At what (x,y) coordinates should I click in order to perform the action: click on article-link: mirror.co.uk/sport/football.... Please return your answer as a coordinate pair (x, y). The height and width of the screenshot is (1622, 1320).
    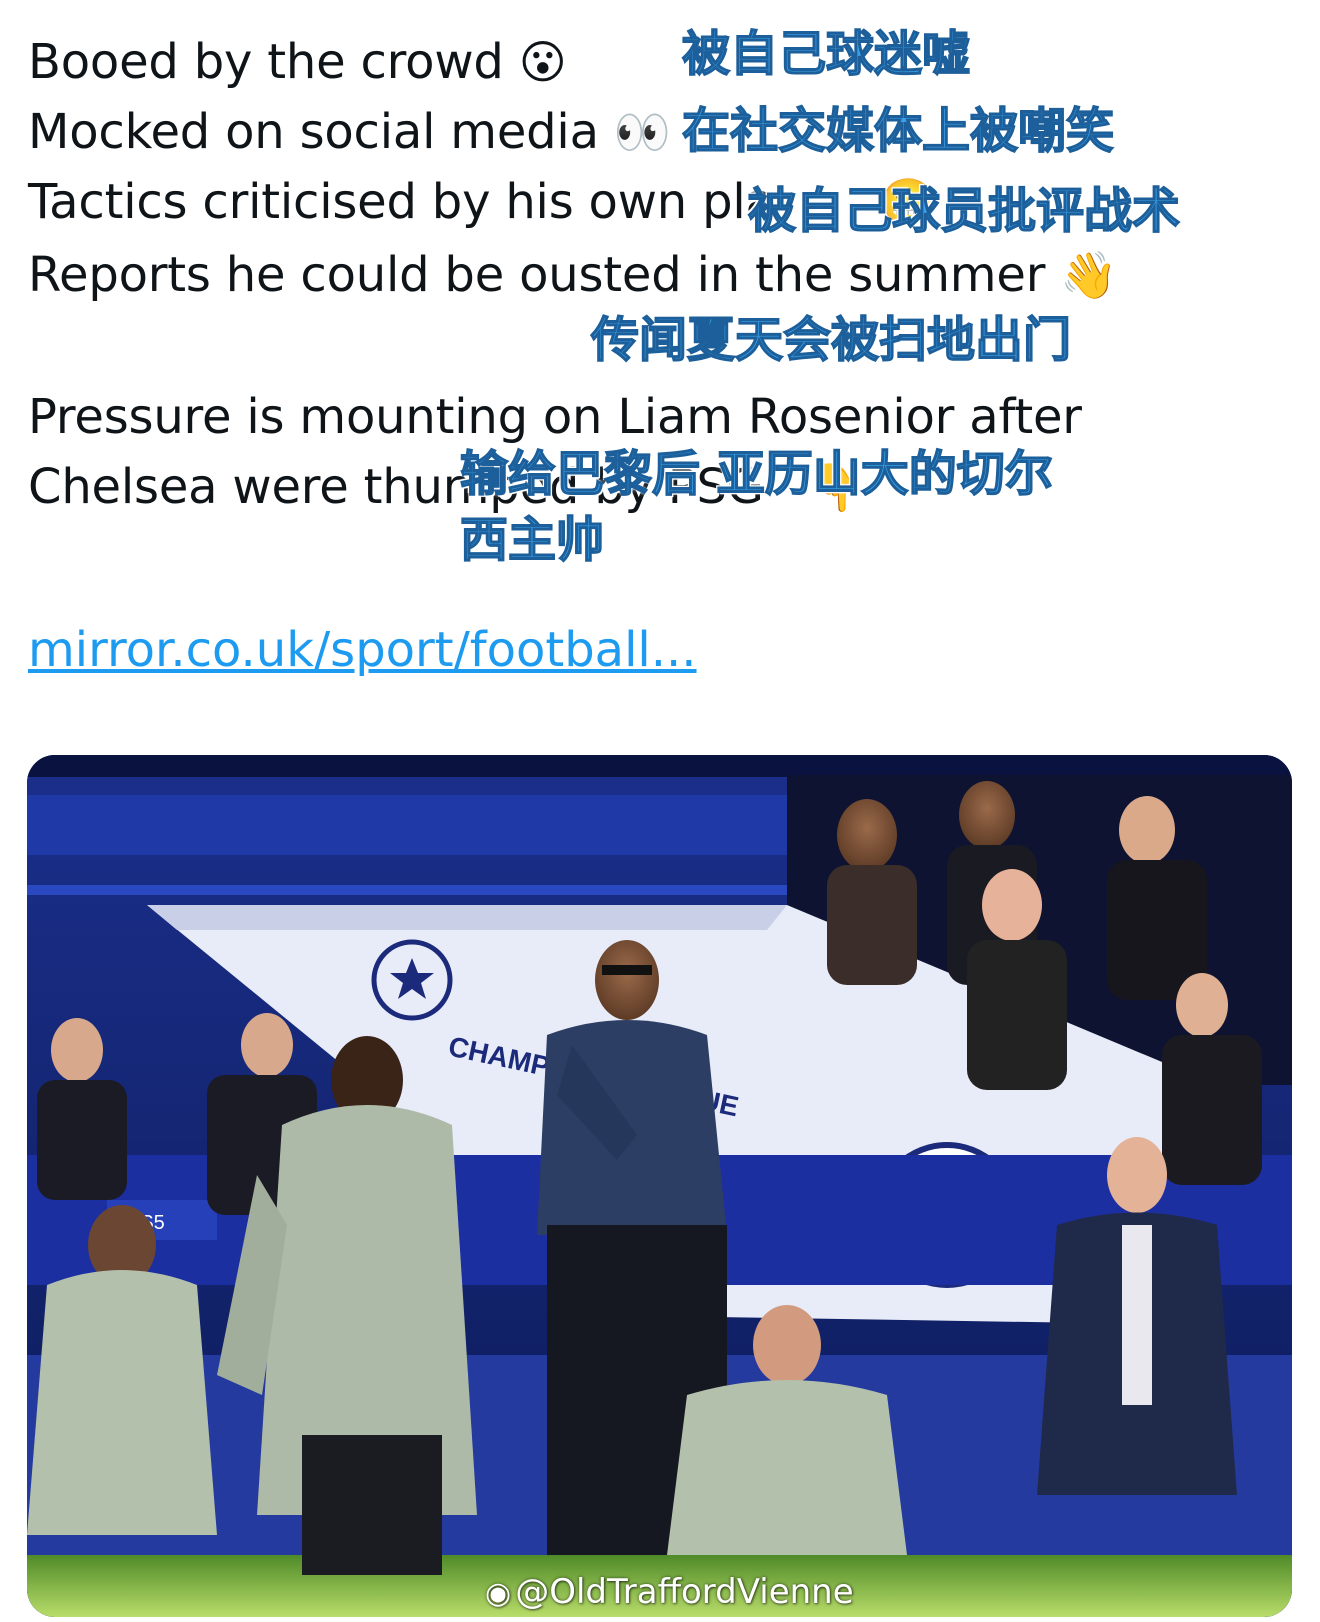
    Looking at the image, I should click on (362, 650).